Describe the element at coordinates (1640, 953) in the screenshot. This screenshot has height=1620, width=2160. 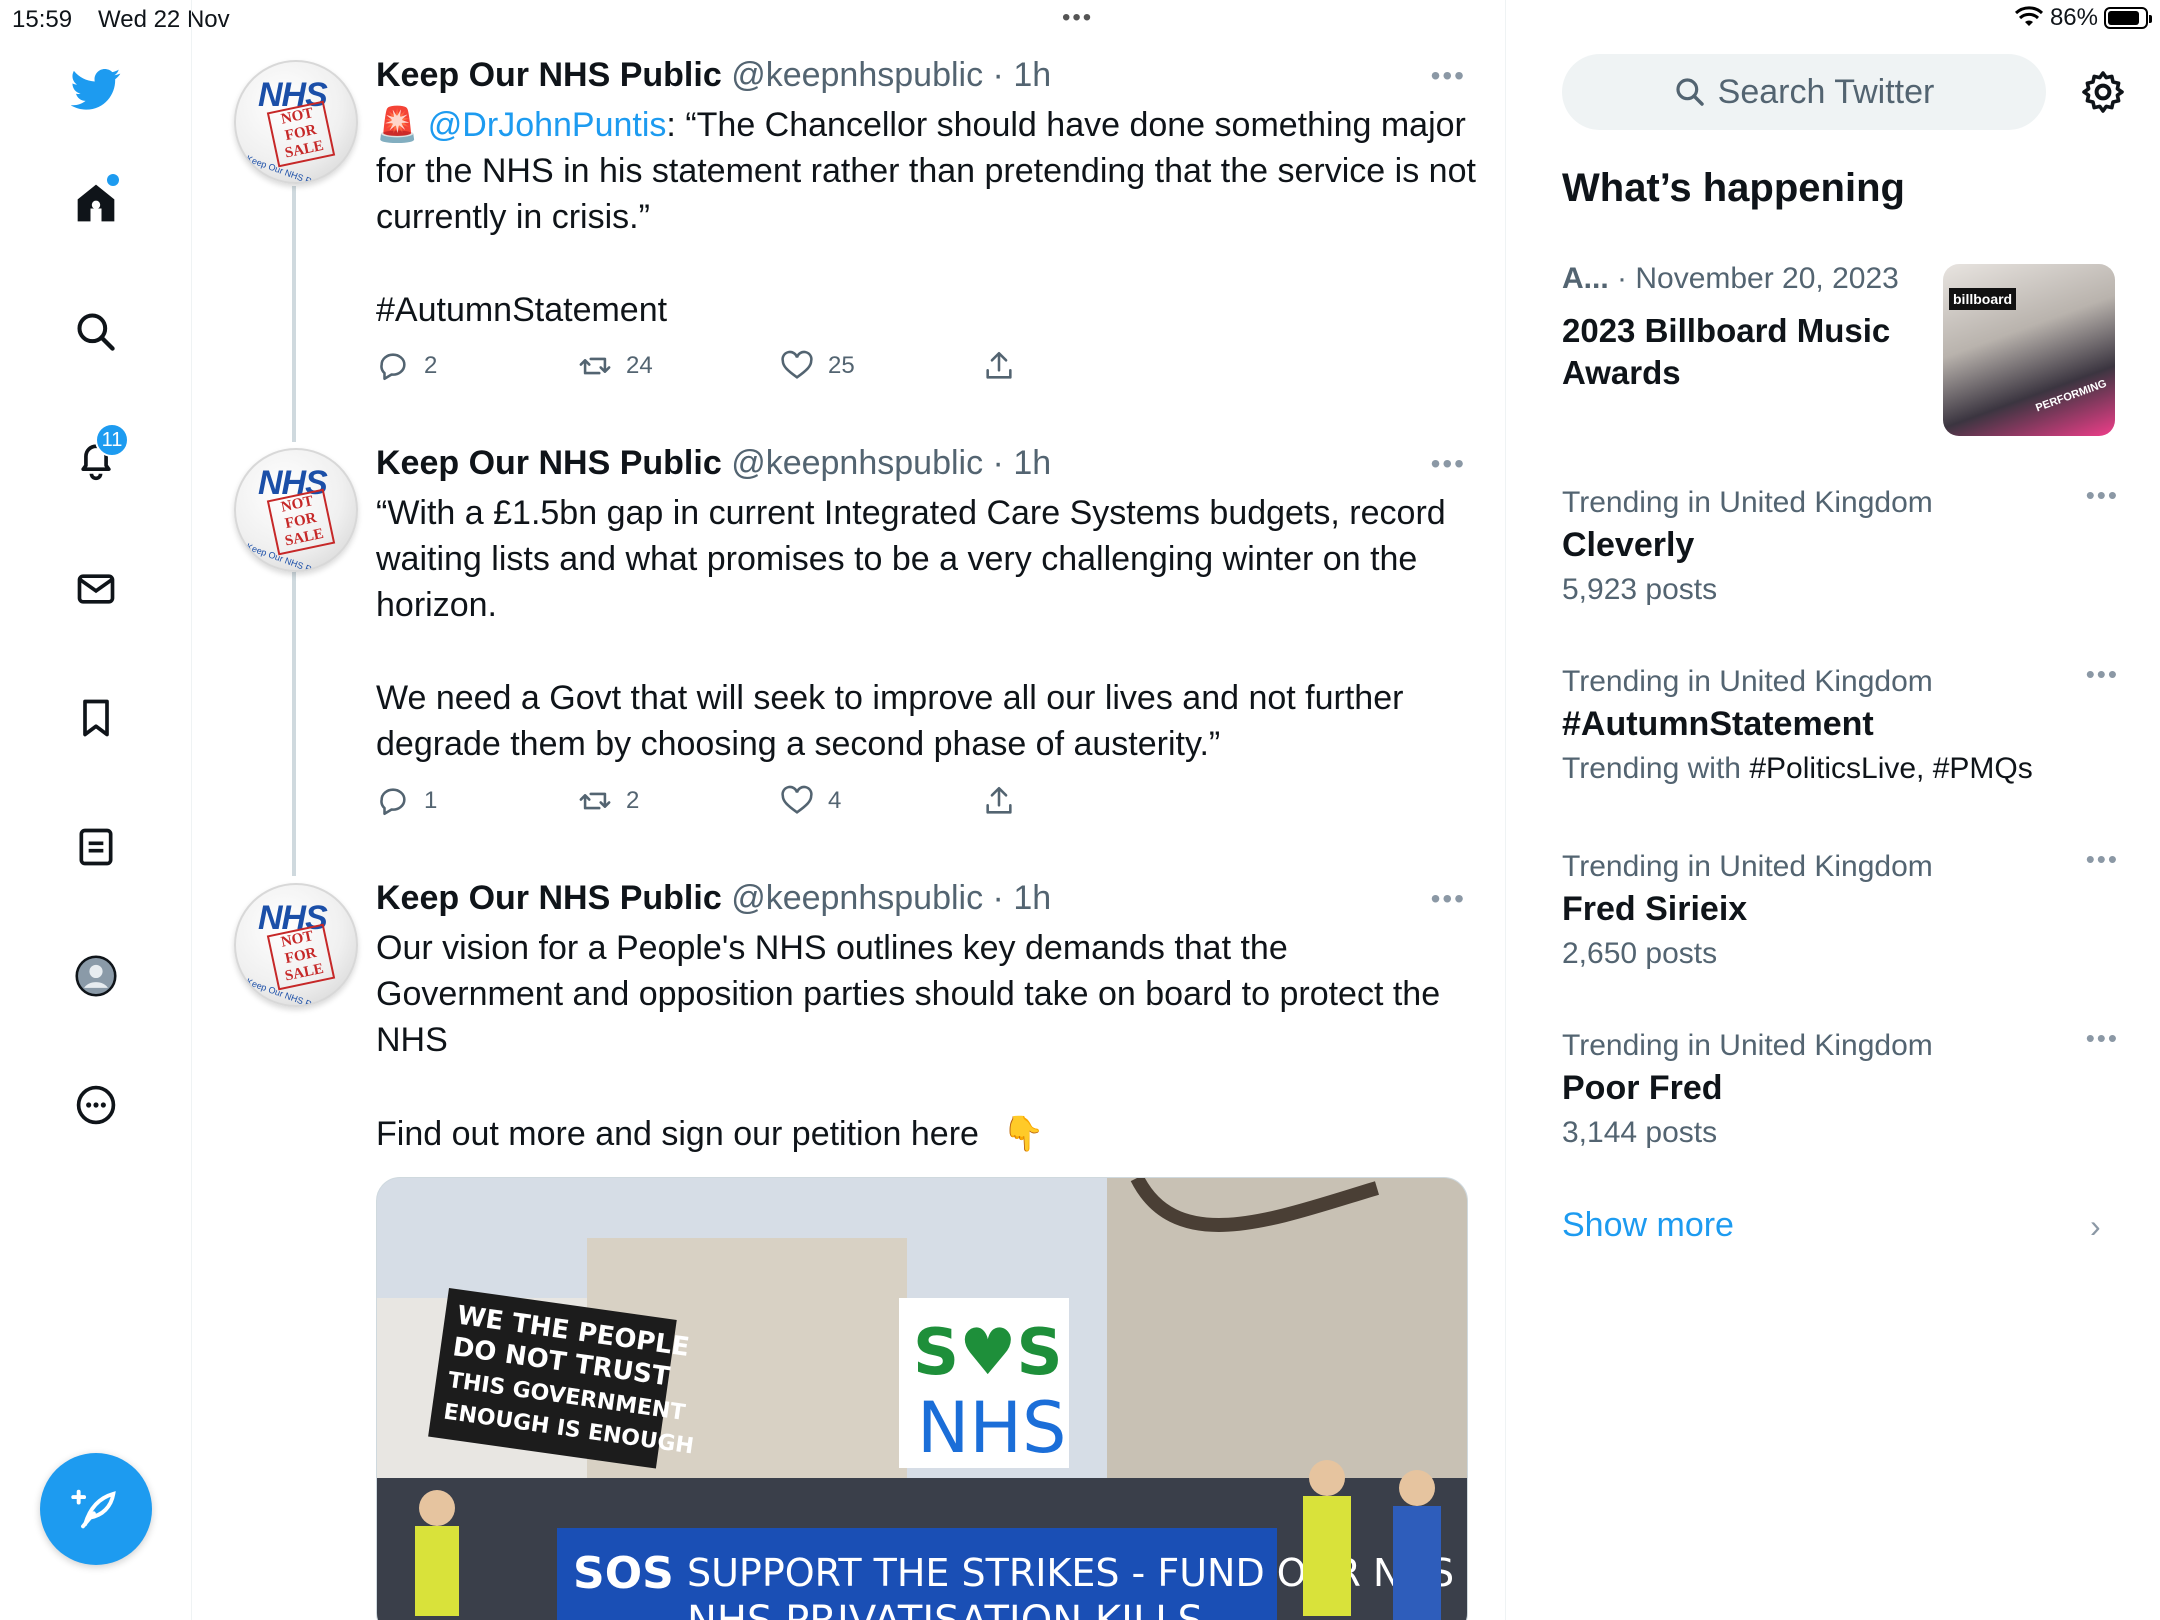
I see `trend-posts: 2,650 posts` at that location.